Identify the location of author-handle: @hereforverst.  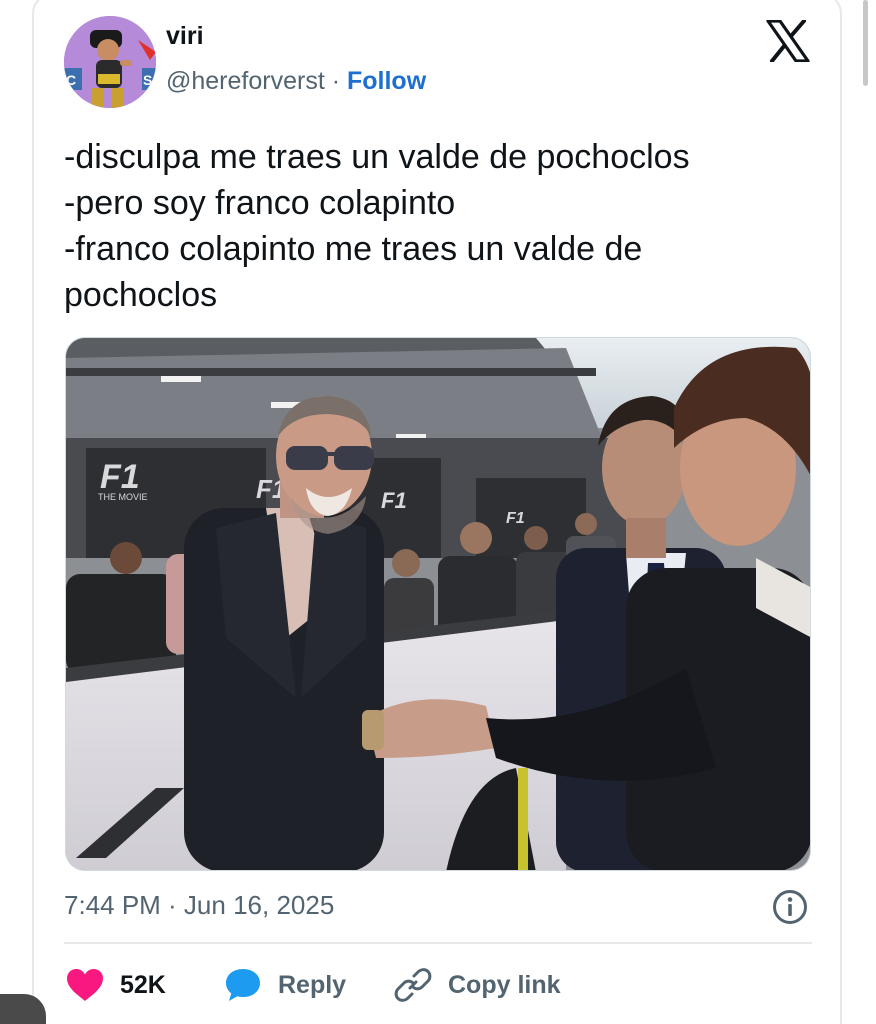
(245, 81).